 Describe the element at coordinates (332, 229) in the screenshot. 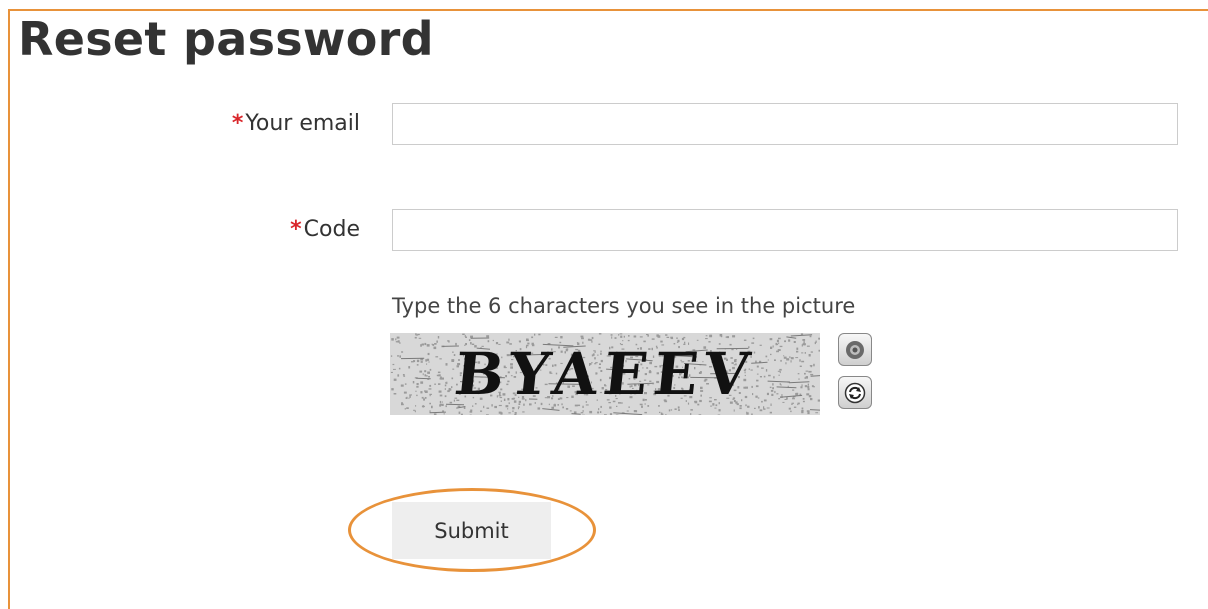

I see `code-label-text: Code` at that location.